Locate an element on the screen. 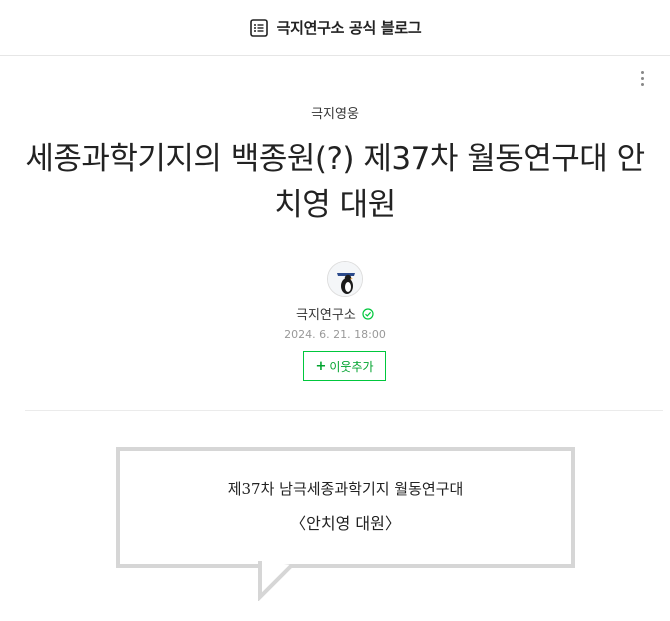  avatar is located at coordinates (345, 279).